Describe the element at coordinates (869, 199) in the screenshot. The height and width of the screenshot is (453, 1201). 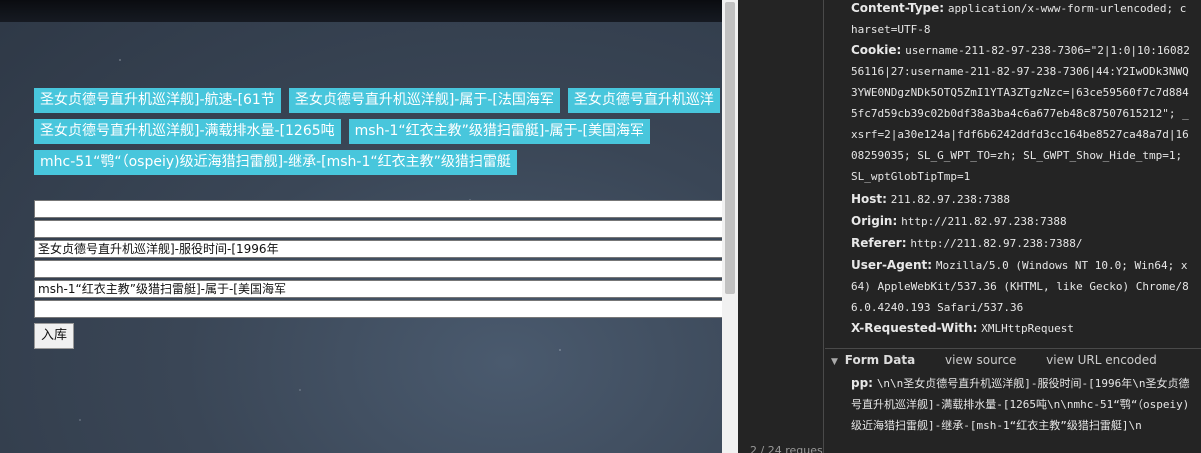
I see `header-key: Host:` at that location.